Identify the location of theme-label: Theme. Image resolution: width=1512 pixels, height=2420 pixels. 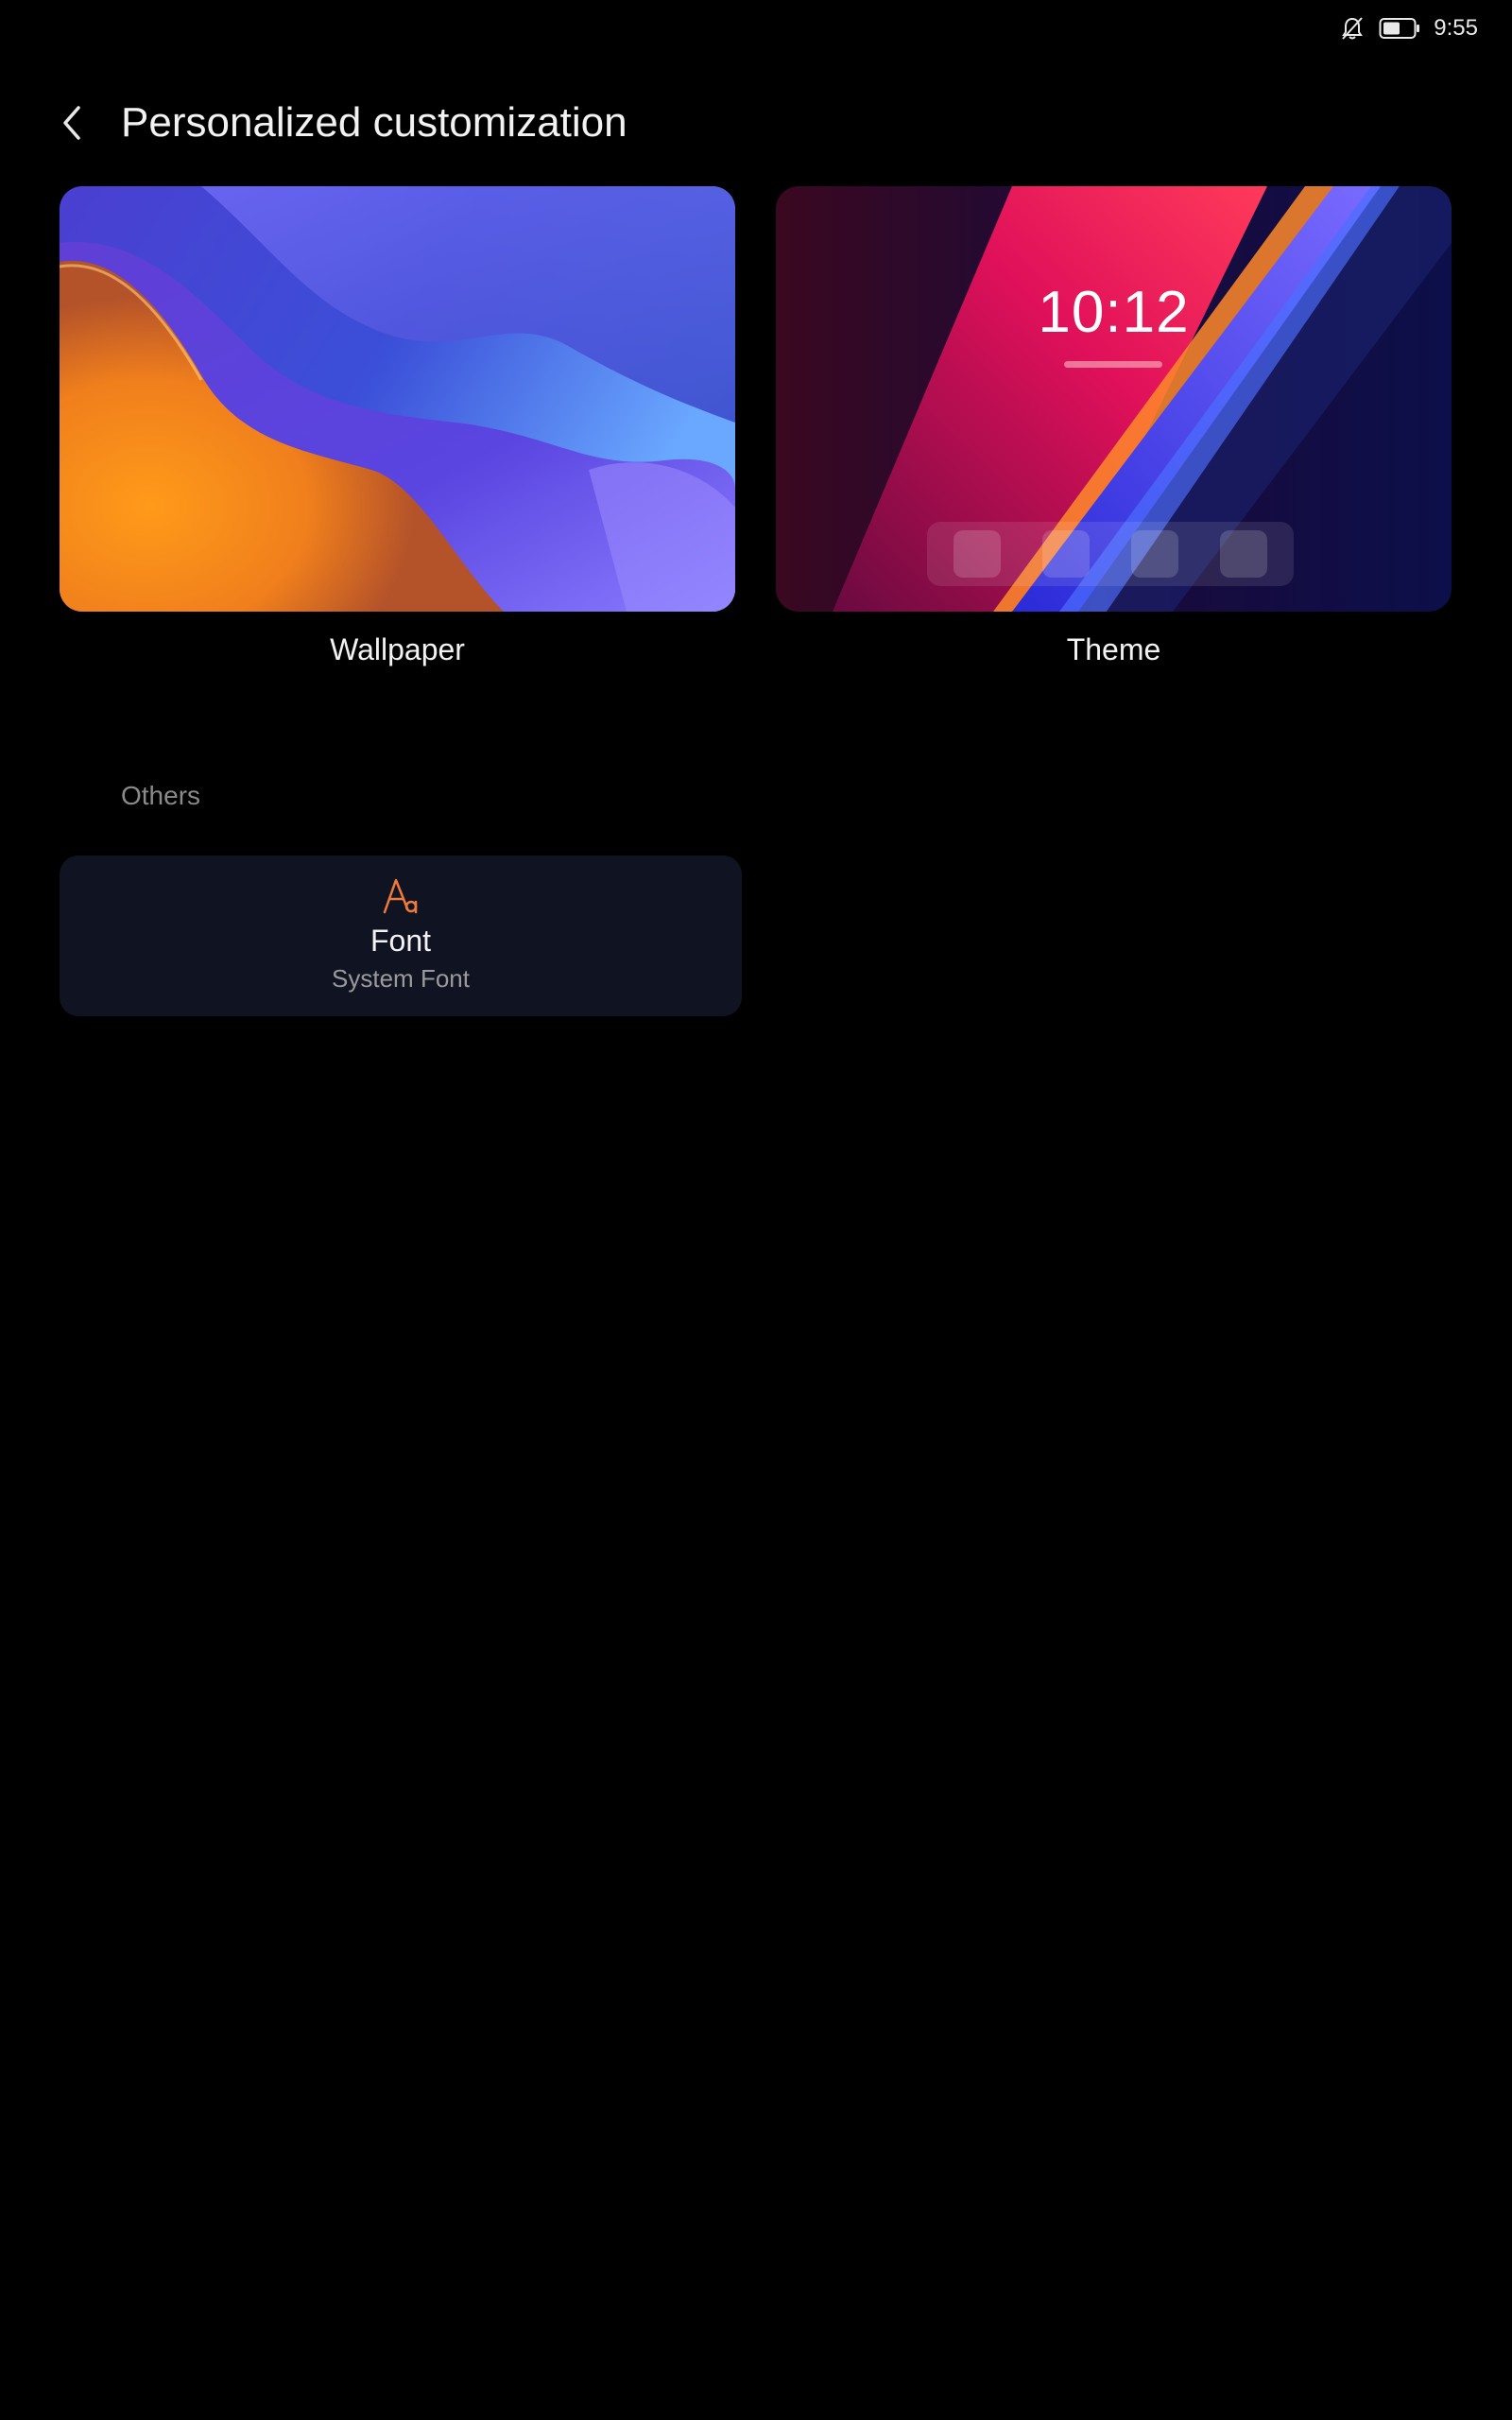
(1113, 649).